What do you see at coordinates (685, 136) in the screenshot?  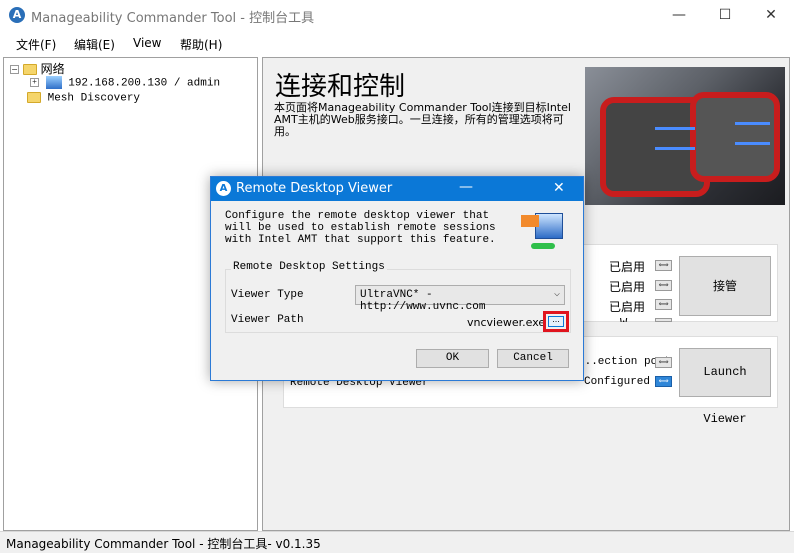 I see `computer-photo` at bounding box center [685, 136].